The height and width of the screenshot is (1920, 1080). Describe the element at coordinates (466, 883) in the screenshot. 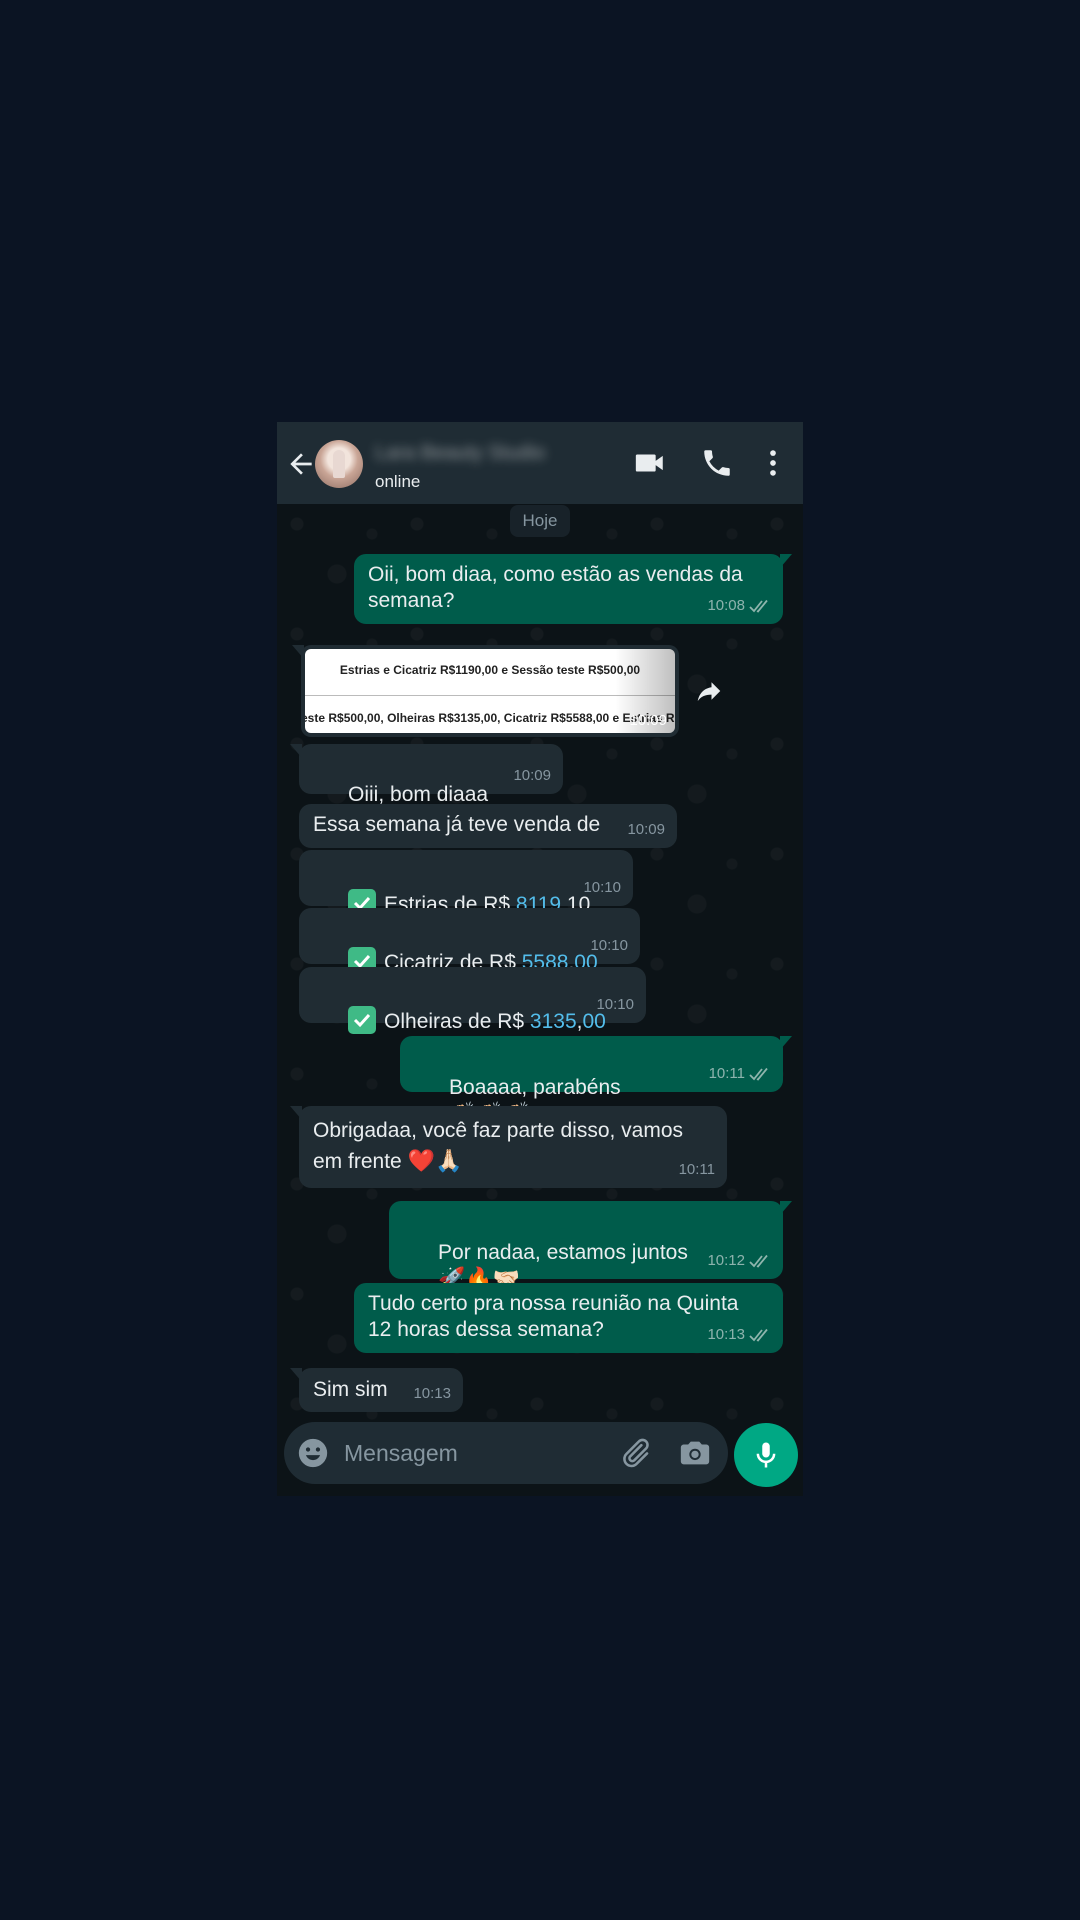

I see `message-bubble-incoming: Estrias de R$ 8119,10 10:10` at that location.